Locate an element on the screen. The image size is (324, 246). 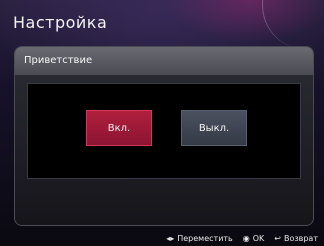
hint-back: ↩ Возврат is located at coordinates (296, 238).